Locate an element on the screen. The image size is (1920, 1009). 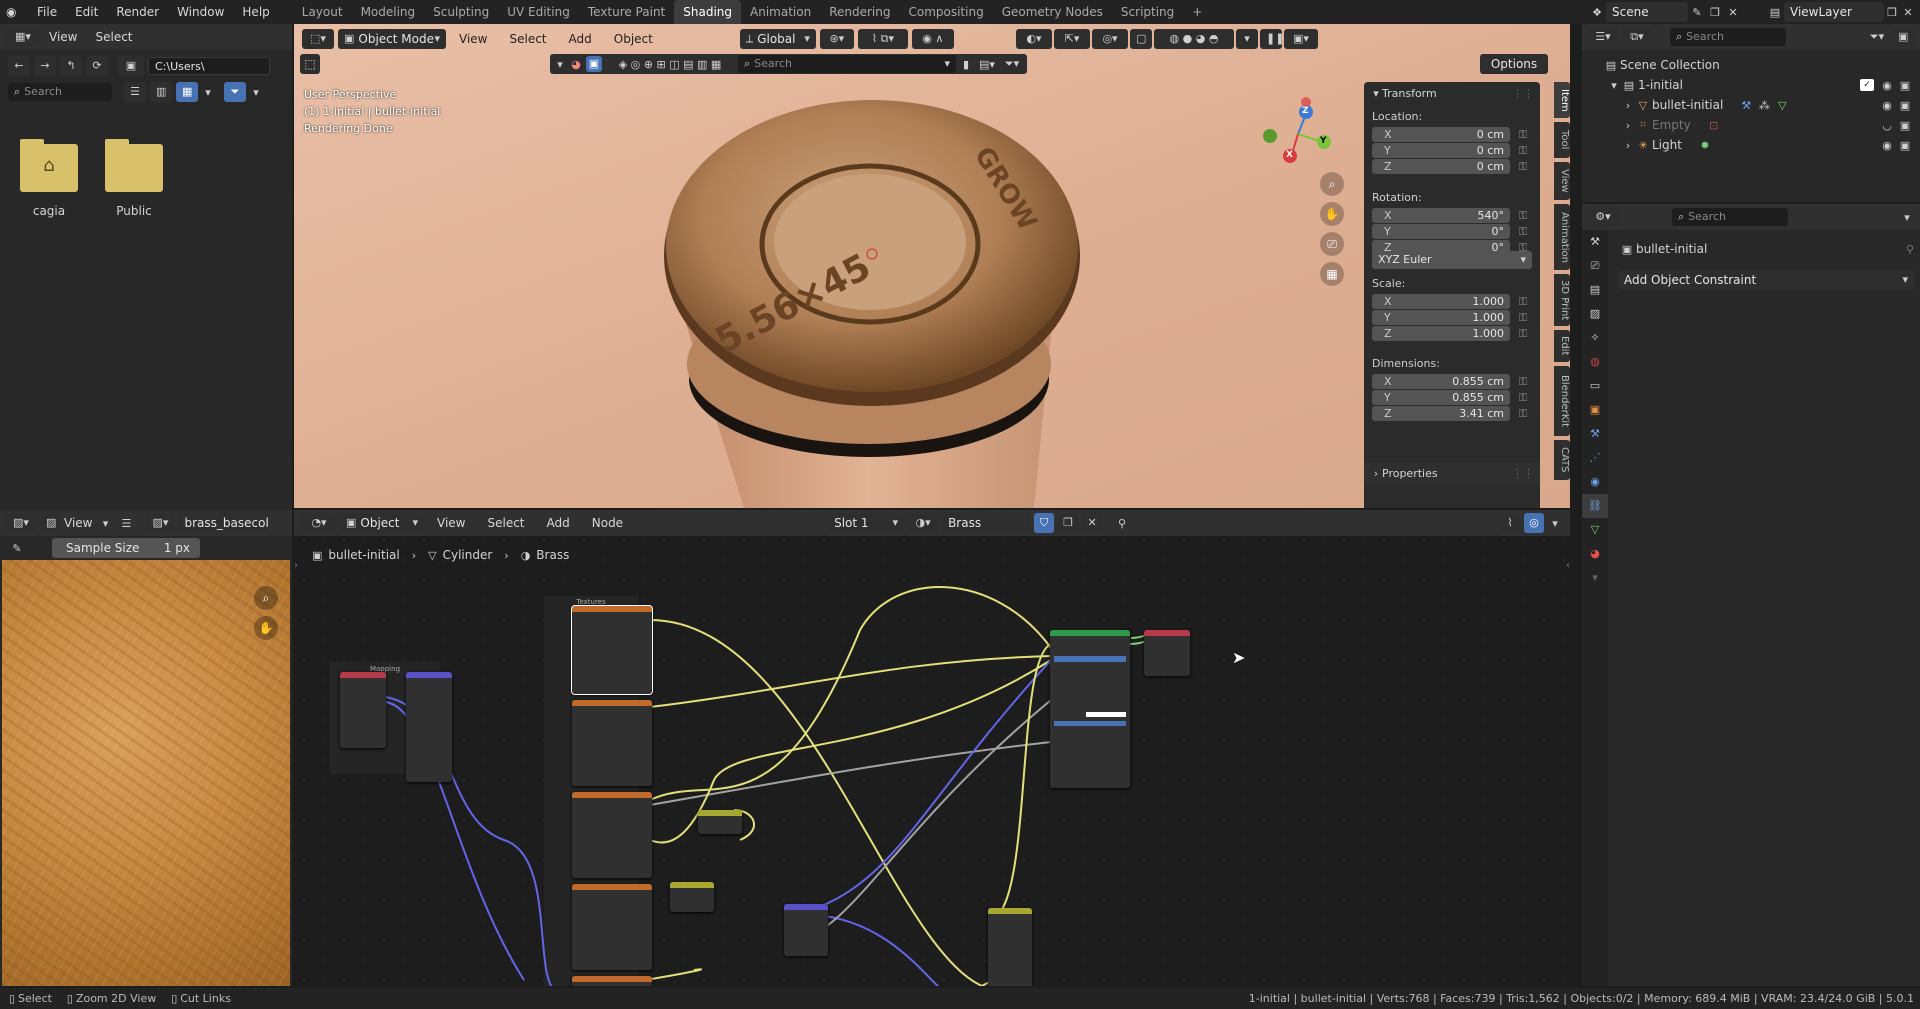
pause-render-icon: ❚❚ is located at coordinates (1271, 39).